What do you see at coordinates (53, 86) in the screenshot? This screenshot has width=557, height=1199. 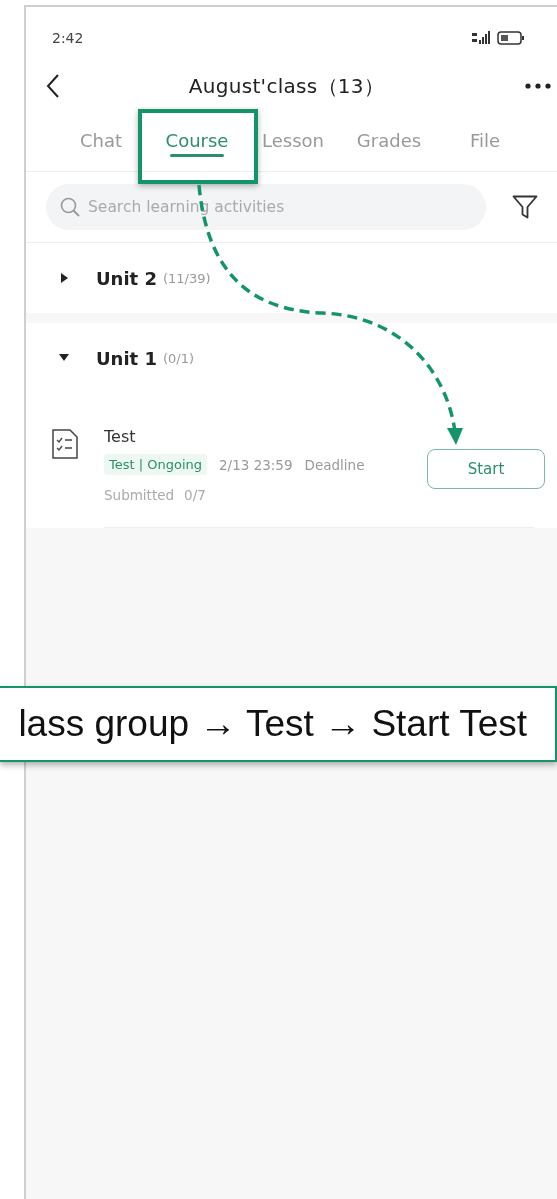 I see `back-icon` at bounding box center [53, 86].